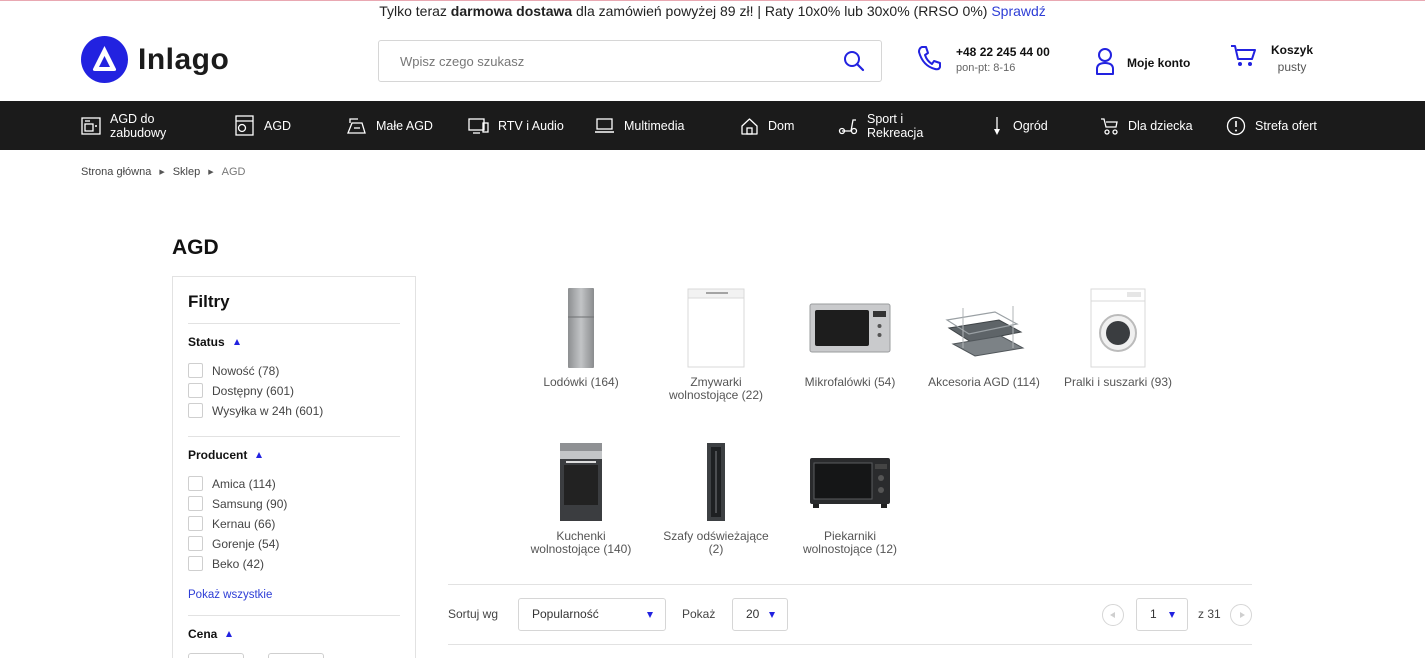  I want to click on nav-label: AGD do zabudowy, so click(138, 125).